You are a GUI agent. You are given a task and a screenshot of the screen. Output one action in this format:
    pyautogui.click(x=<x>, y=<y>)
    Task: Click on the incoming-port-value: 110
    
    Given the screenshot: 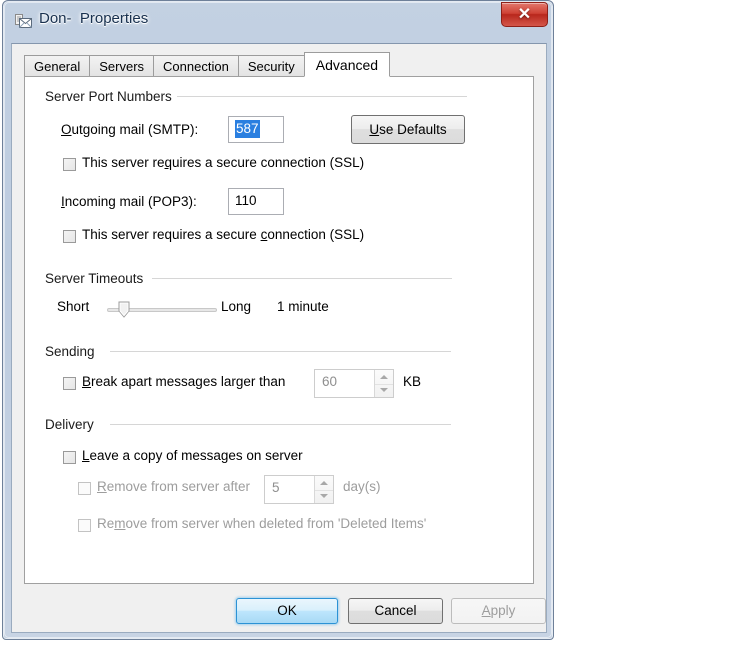 What is the action you would take?
    pyautogui.click(x=246, y=200)
    